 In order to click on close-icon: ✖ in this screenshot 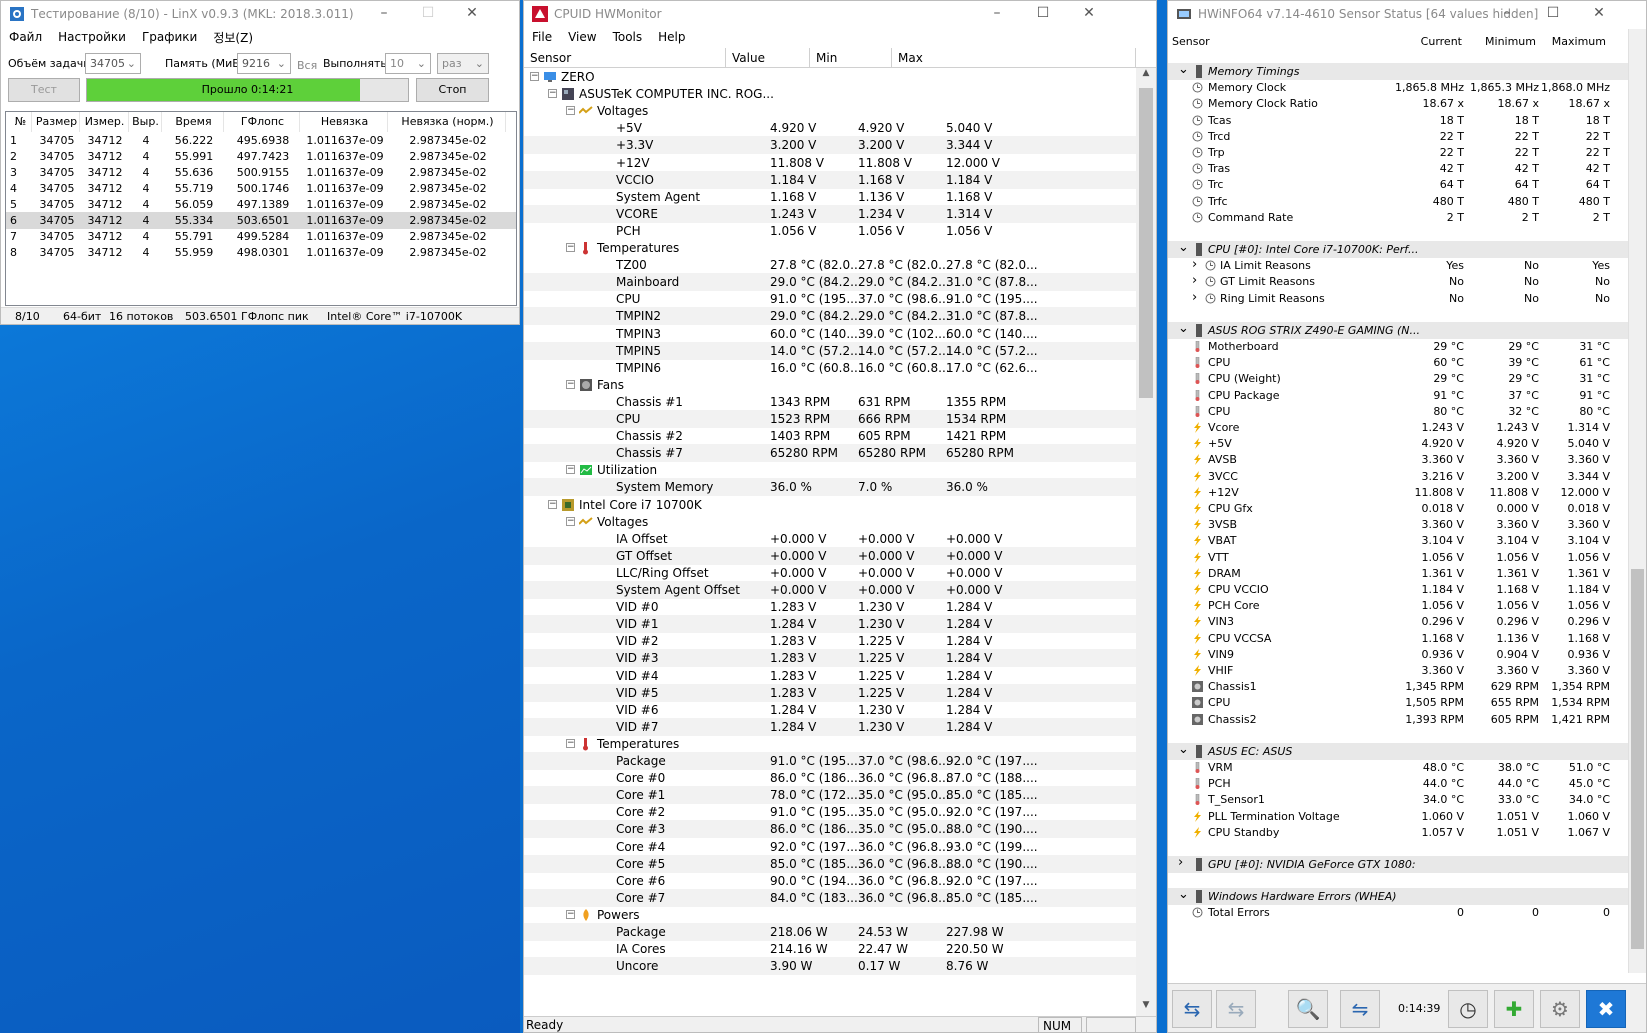, I will do `click(1606, 1009)`.